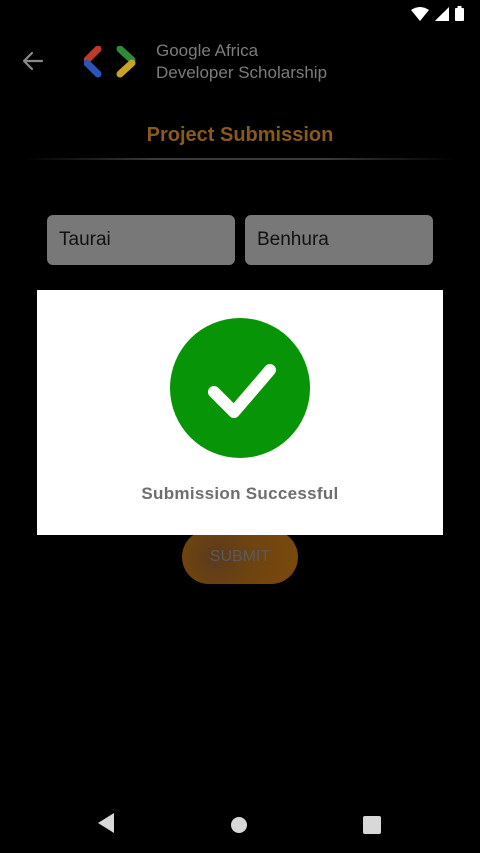  Describe the element at coordinates (420, 16) in the screenshot. I see `wifi-icon` at that location.